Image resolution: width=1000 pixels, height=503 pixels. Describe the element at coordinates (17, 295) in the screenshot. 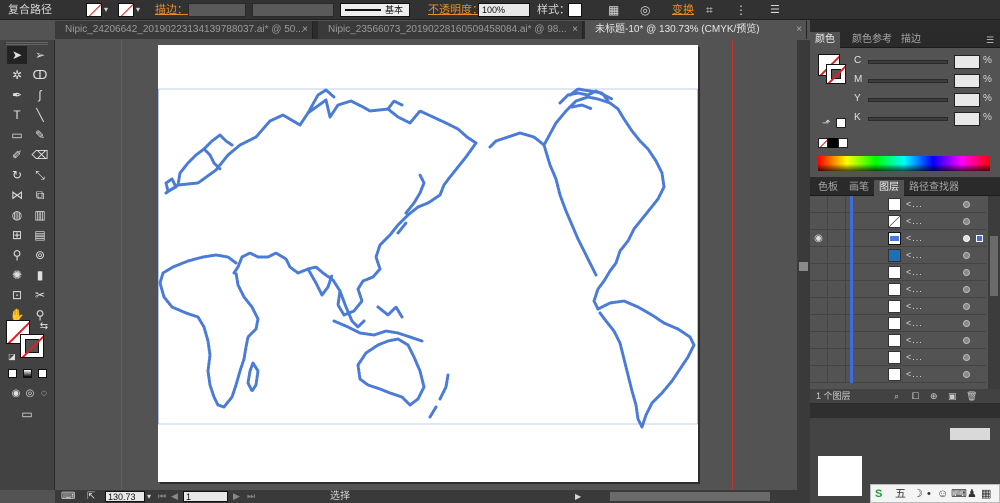

I see `artboard-tool-icon: ⊡` at that location.